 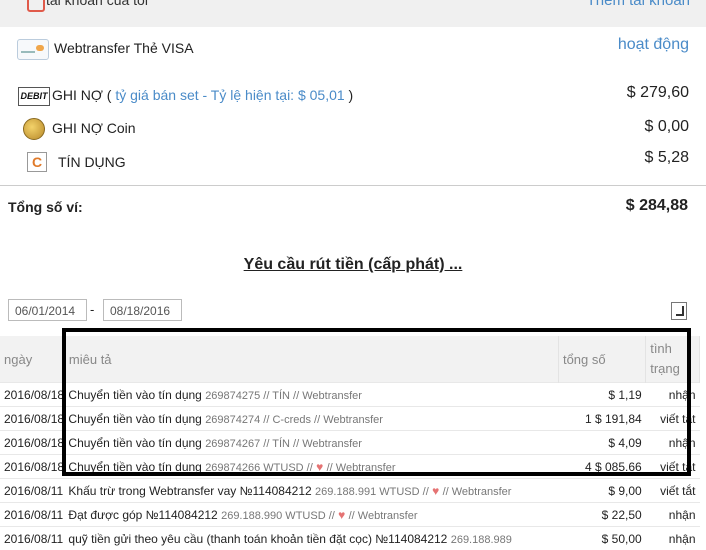 What do you see at coordinates (602, 538) in the screenshot?
I see `row-amount: $ 50,00` at bounding box center [602, 538].